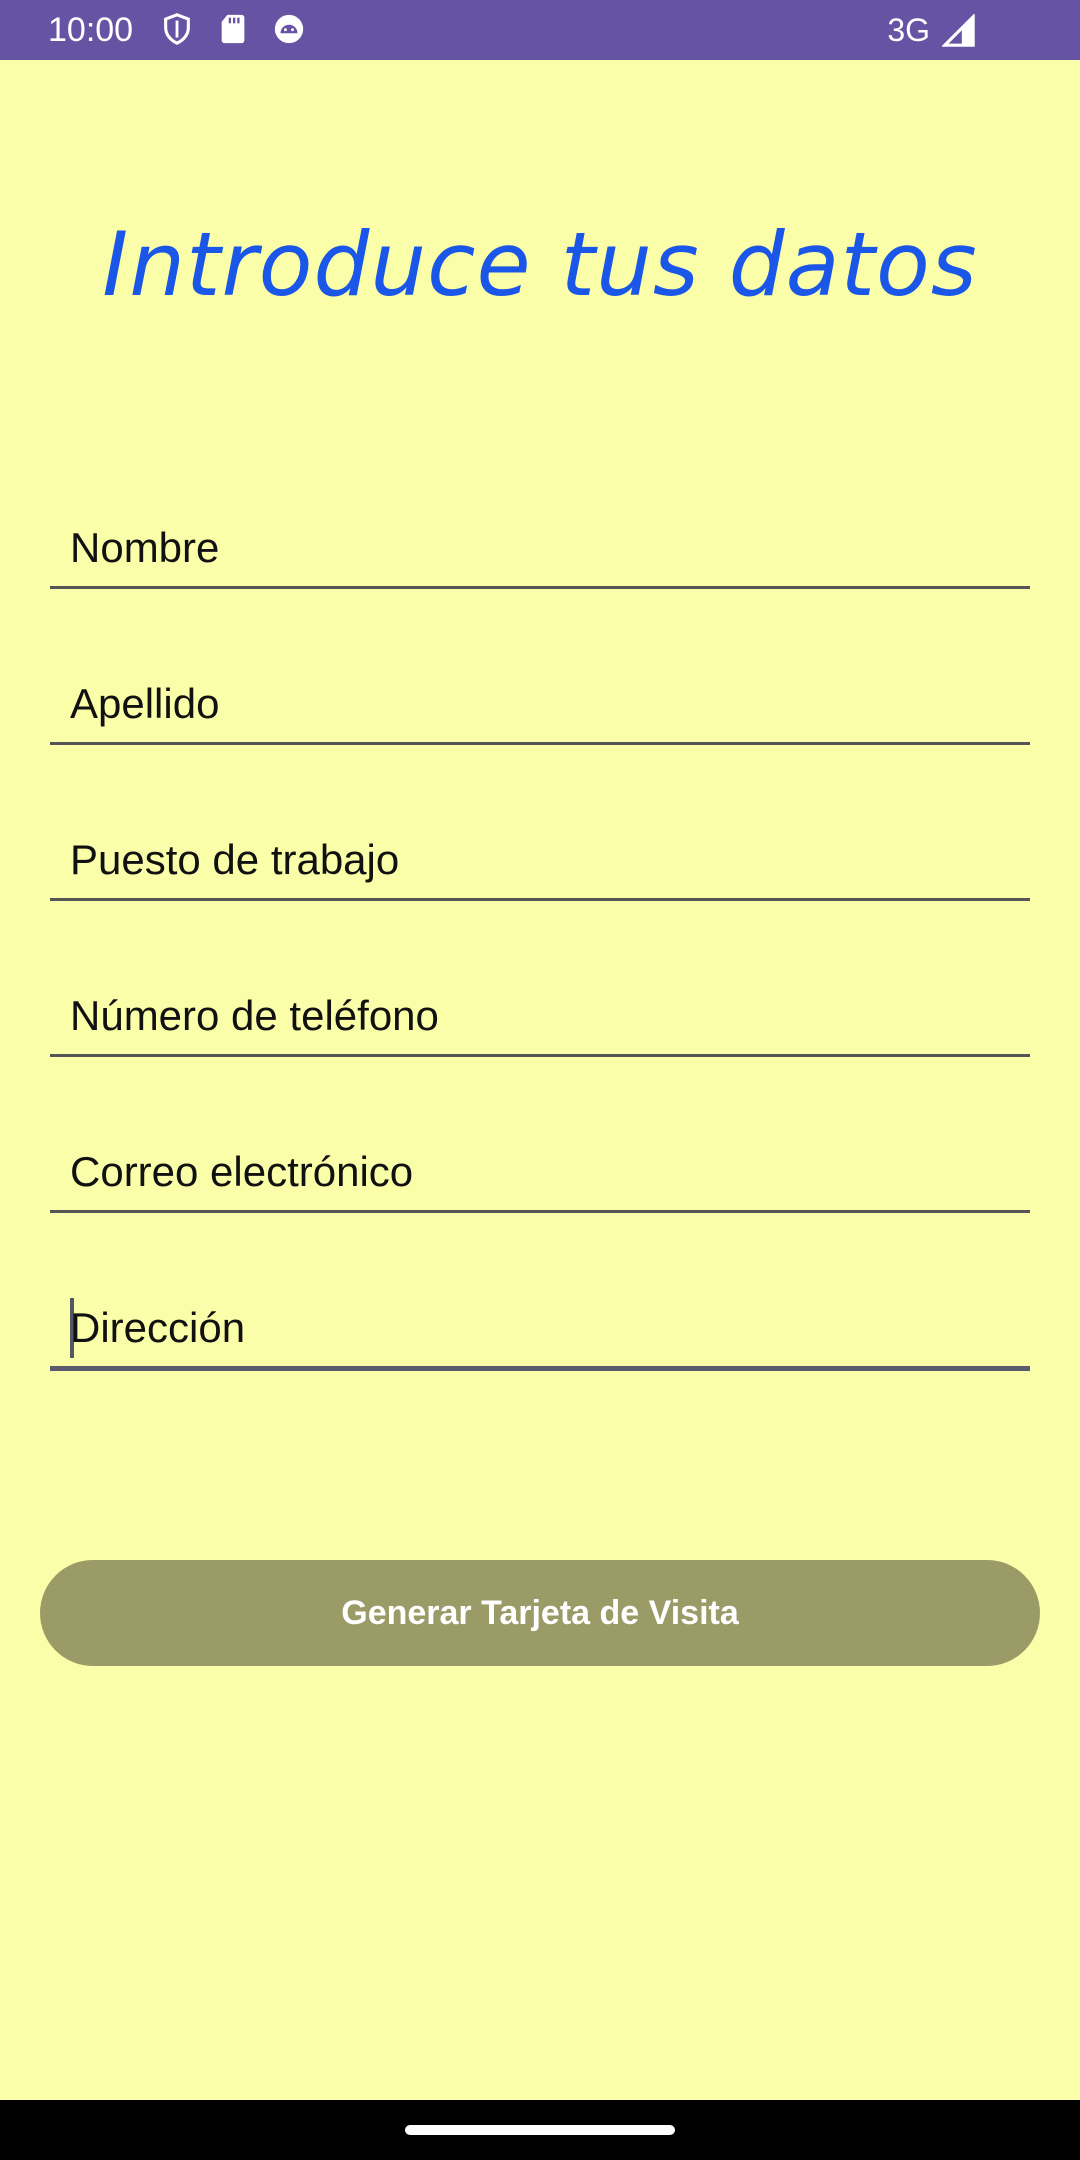 This screenshot has height=2160, width=1080. What do you see at coordinates (540, 30) in the screenshot?
I see `status-bar: 10:00 3G` at bounding box center [540, 30].